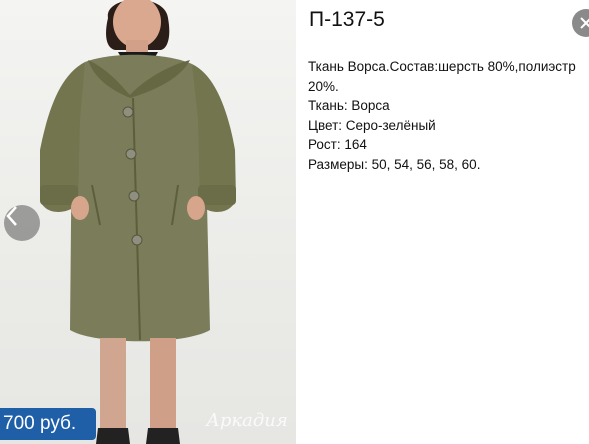 This screenshot has height=444, width=589. I want to click on brand-watermark: Аркадия, so click(247, 420).